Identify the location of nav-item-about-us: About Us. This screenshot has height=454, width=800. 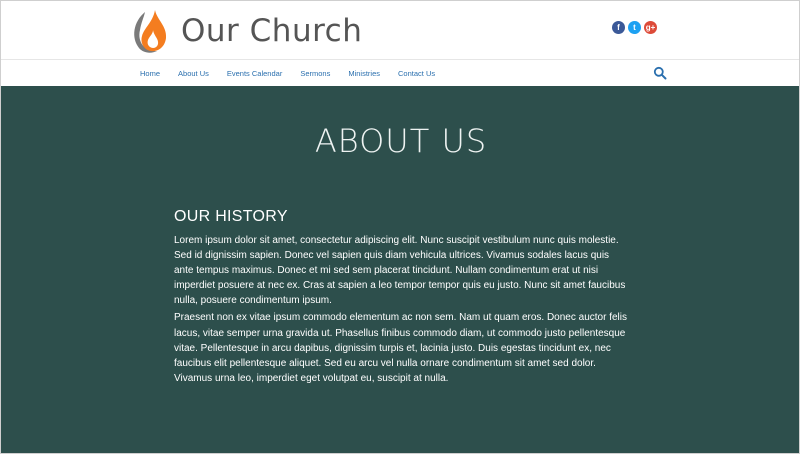
(193, 73).